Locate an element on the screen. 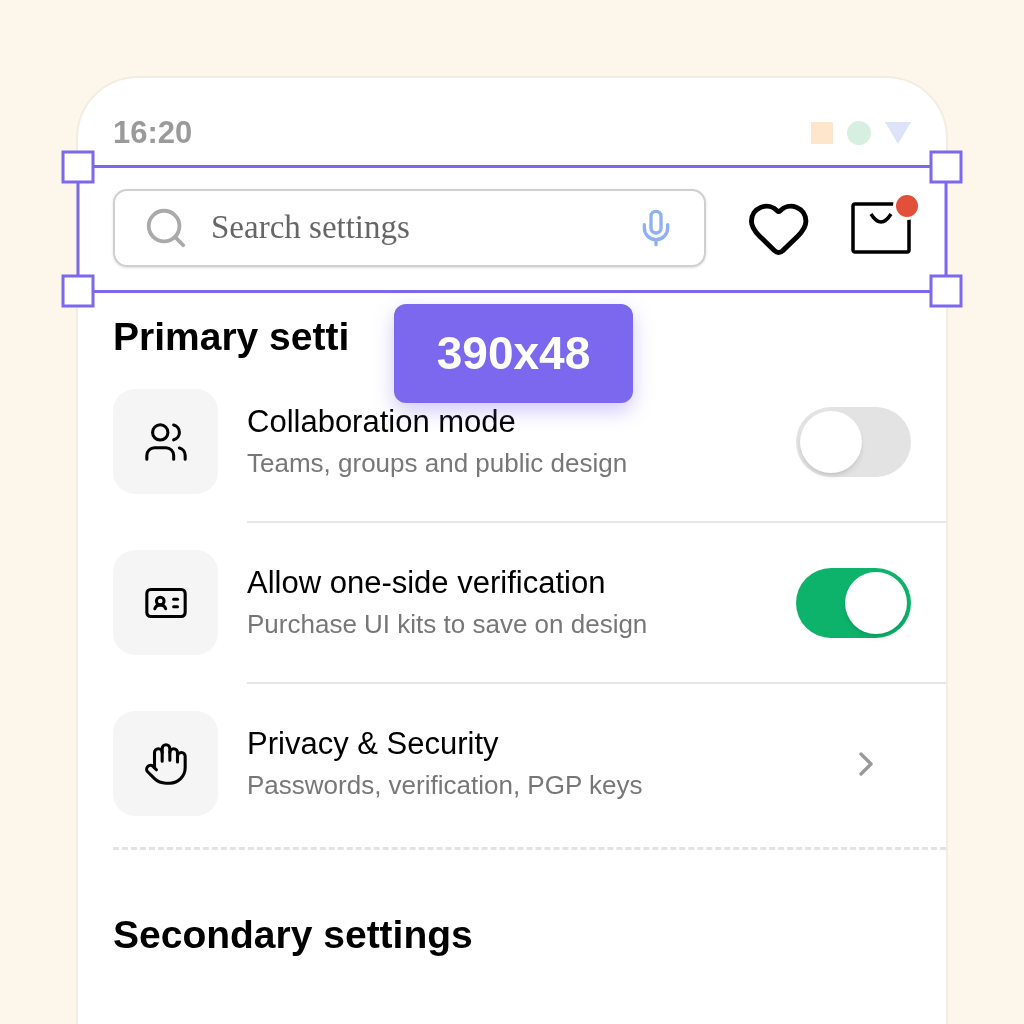 This screenshot has width=1024, height=1024. setting-title: Allow one-side verification is located at coordinates (427, 582).